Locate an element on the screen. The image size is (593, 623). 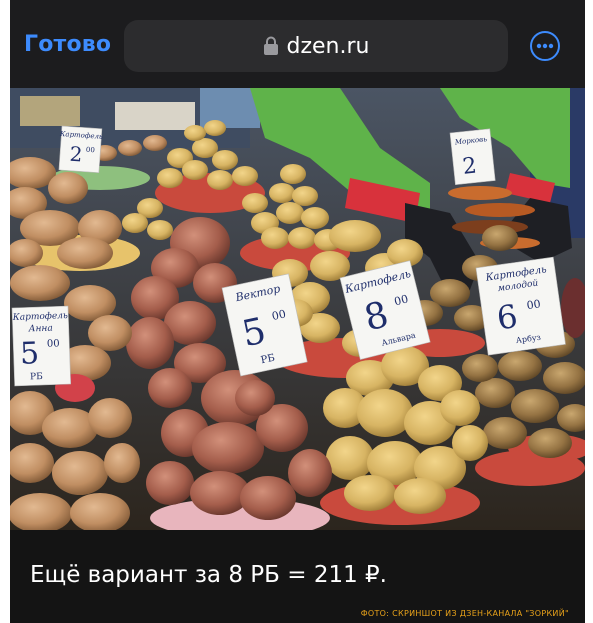
more-options-button is located at coordinates (545, 46).